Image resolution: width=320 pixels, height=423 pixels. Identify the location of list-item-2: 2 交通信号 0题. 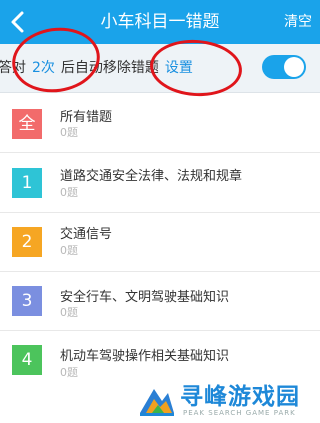
(160, 243).